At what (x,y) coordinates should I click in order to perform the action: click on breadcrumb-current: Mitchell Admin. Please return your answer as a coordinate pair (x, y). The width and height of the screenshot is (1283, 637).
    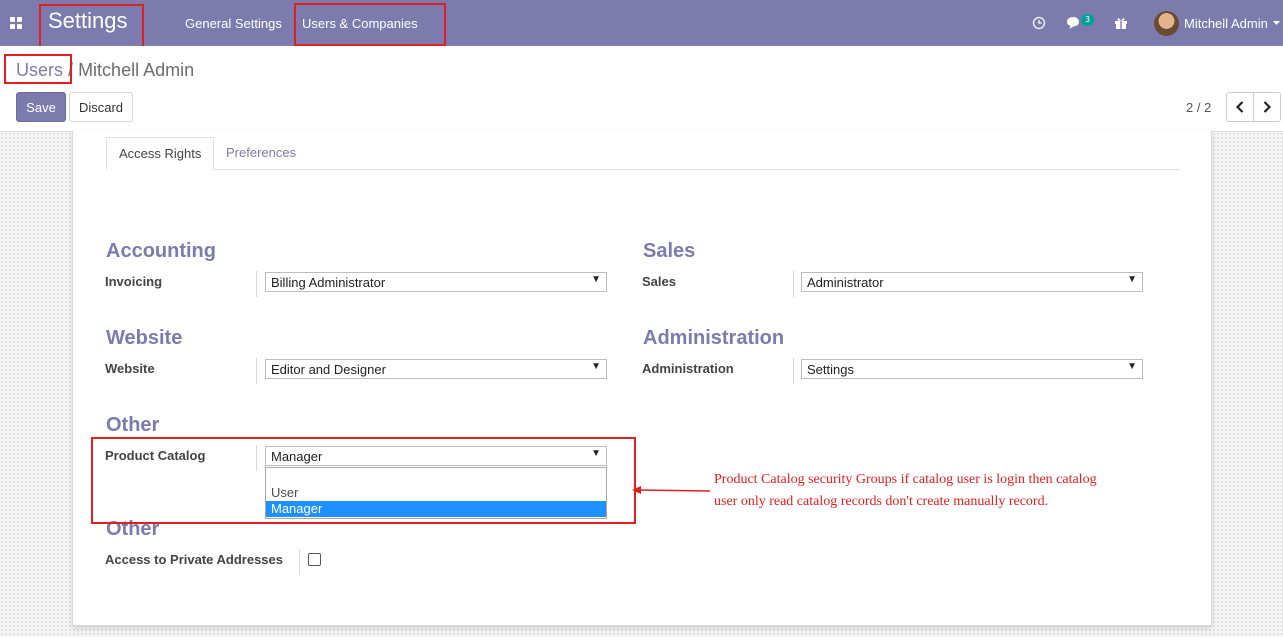
    Looking at the image, I should click on (136, 70).